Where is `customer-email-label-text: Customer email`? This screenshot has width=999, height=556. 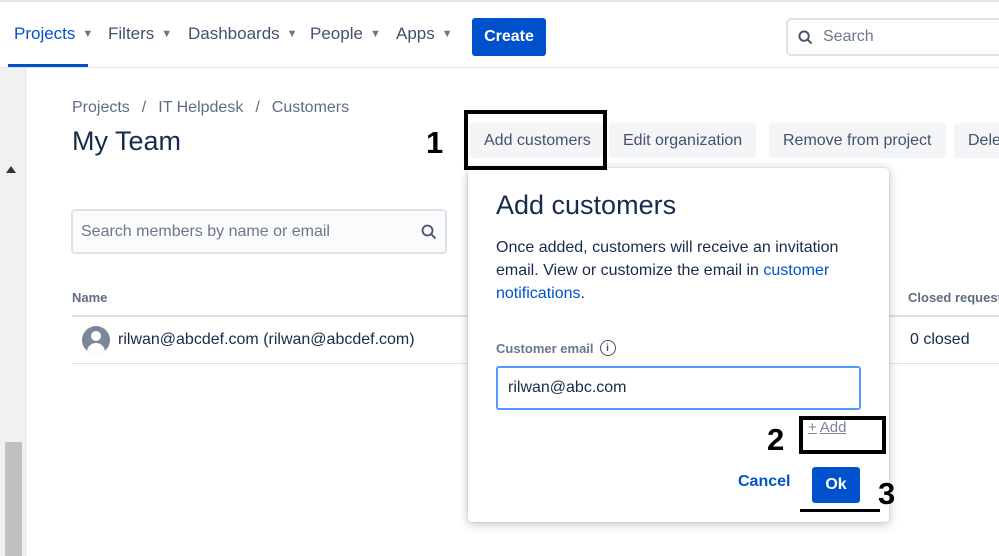
customer-email-label-text: Customer email is located at coordinates (545, 348).